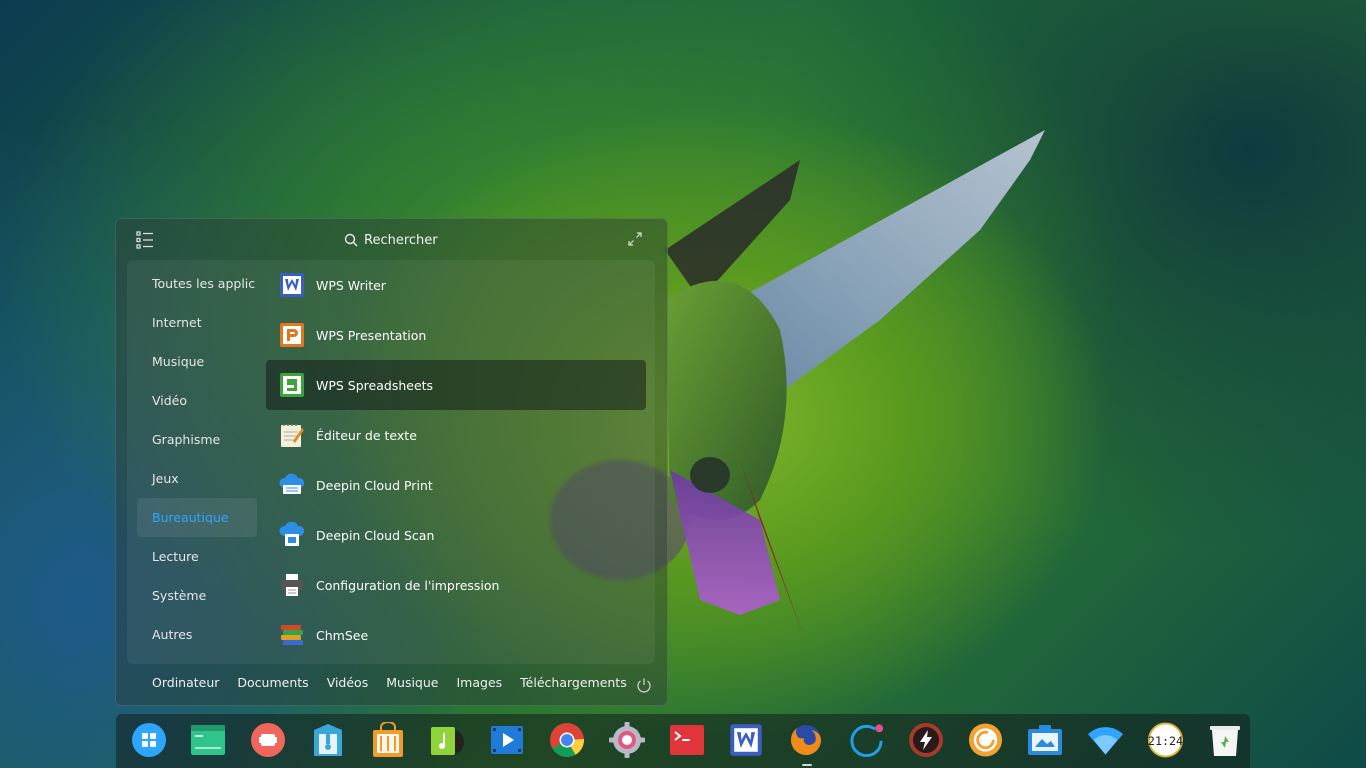  I want to click on dock-wifi, so click(1105, 740).